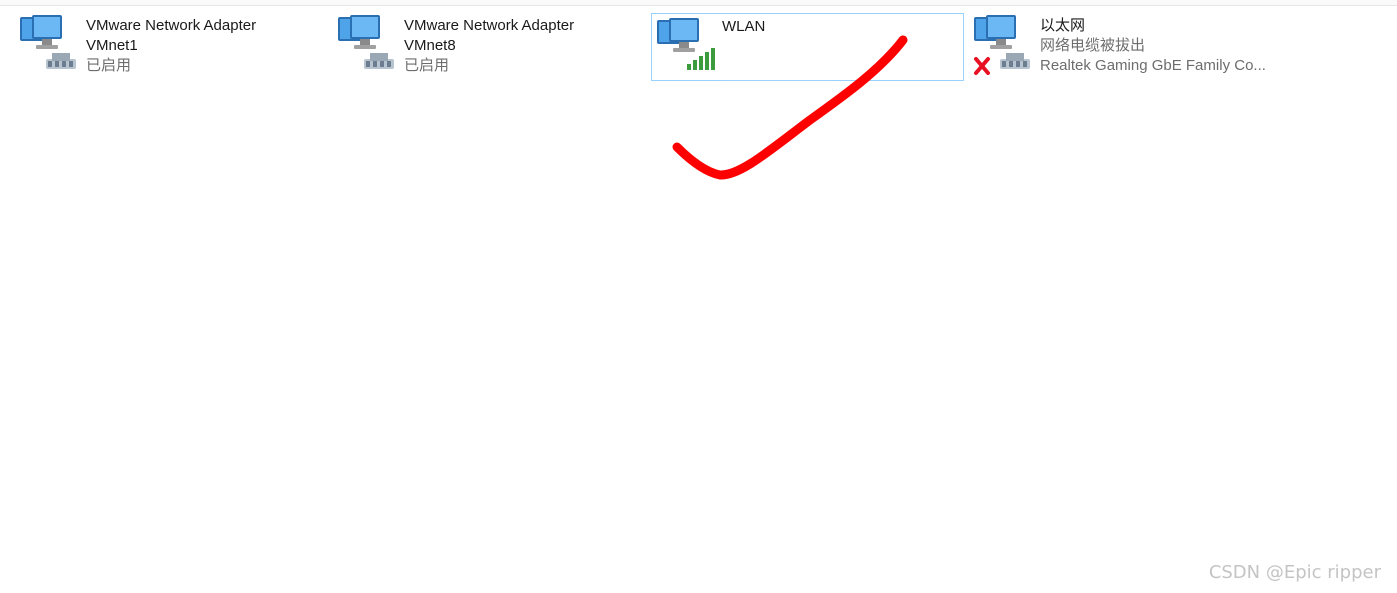 This screenshot has height=593, width=1397. I want to click on adapter-status: 网络电缆被拔出, so click(1093, 45).